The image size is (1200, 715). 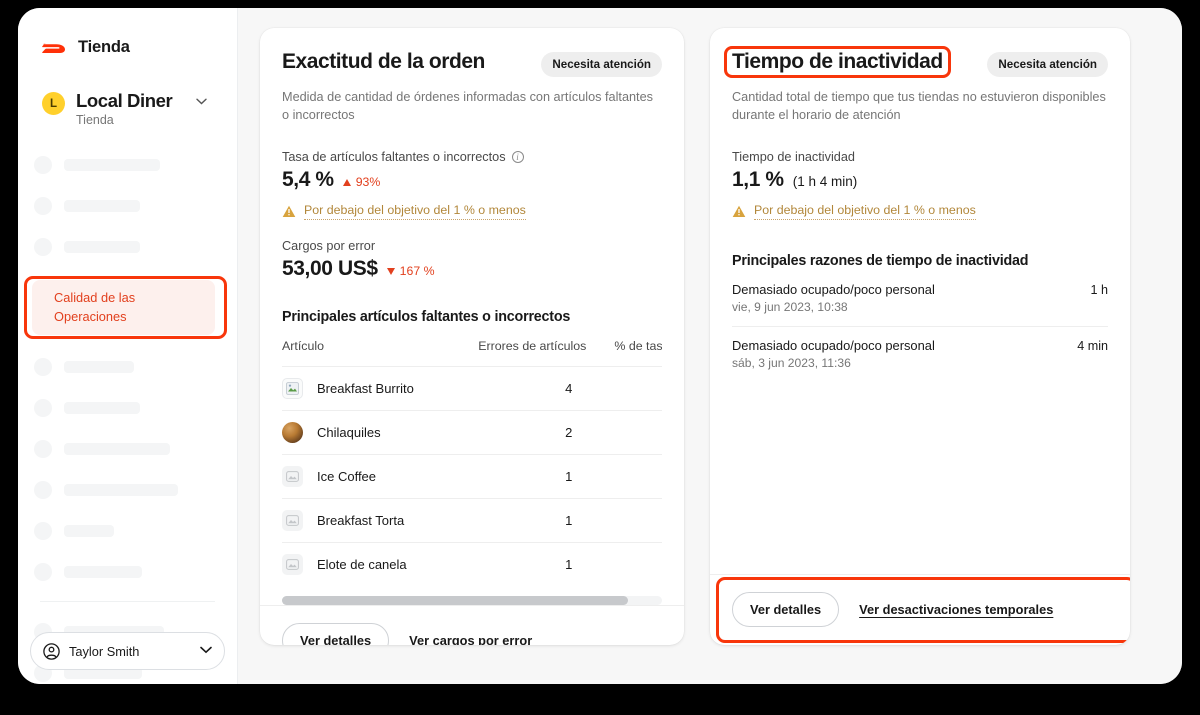 What do you see at coordinates (791, 362) in the screenshot?
I see `reason-date: sáb, 3 jun 2023, 11:36` at bounding box center [791, 362].